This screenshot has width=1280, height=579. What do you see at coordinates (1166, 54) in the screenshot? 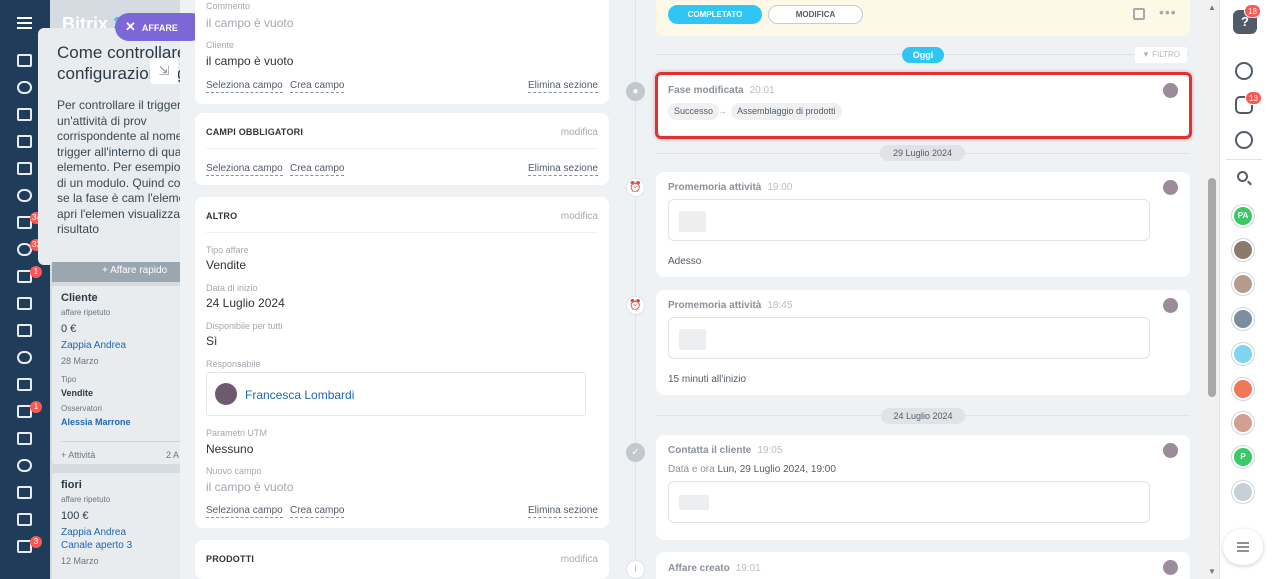
I see `filter-label: FILTRO` at bounding box center [1166, 54].